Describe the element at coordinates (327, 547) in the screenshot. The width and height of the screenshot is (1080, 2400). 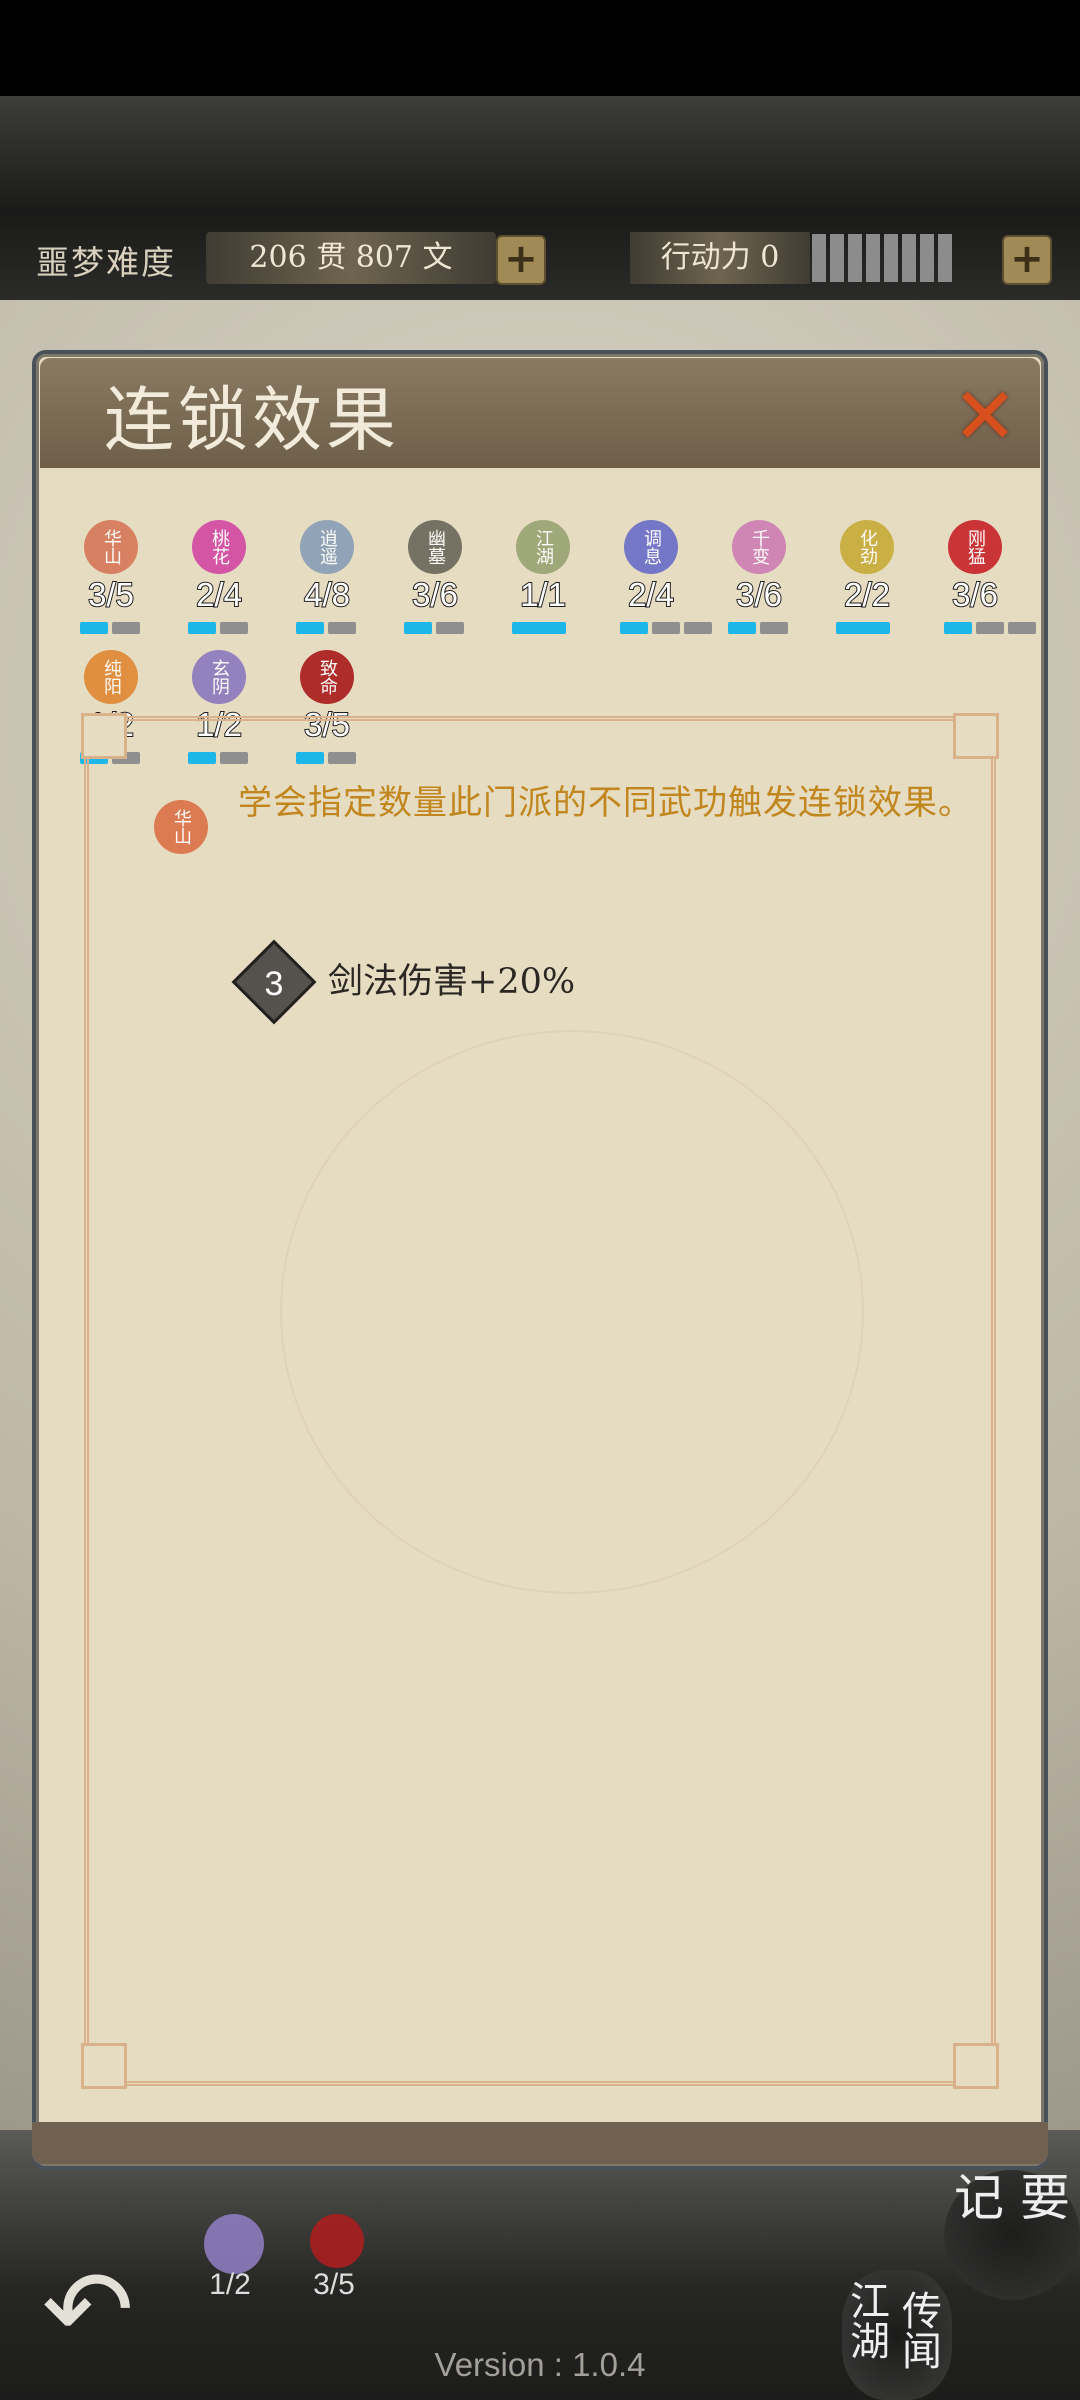
I see `sect-seal-icon: 逍遥` at that location.